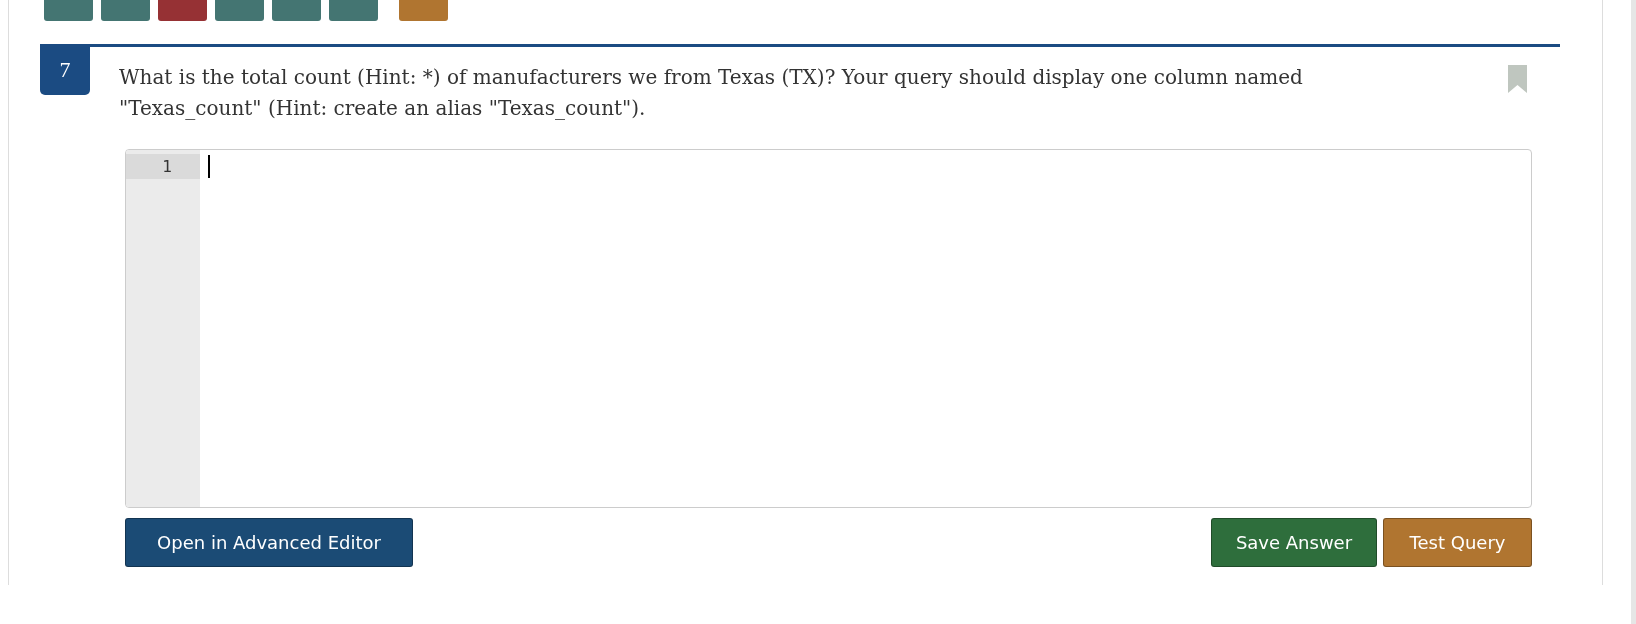 Image resolution: width=1636 pixels, height=624 pixels. Describe the element at coordinates (1294, 542) in the screenshot. I see `save-button: Save Answer` at that location.